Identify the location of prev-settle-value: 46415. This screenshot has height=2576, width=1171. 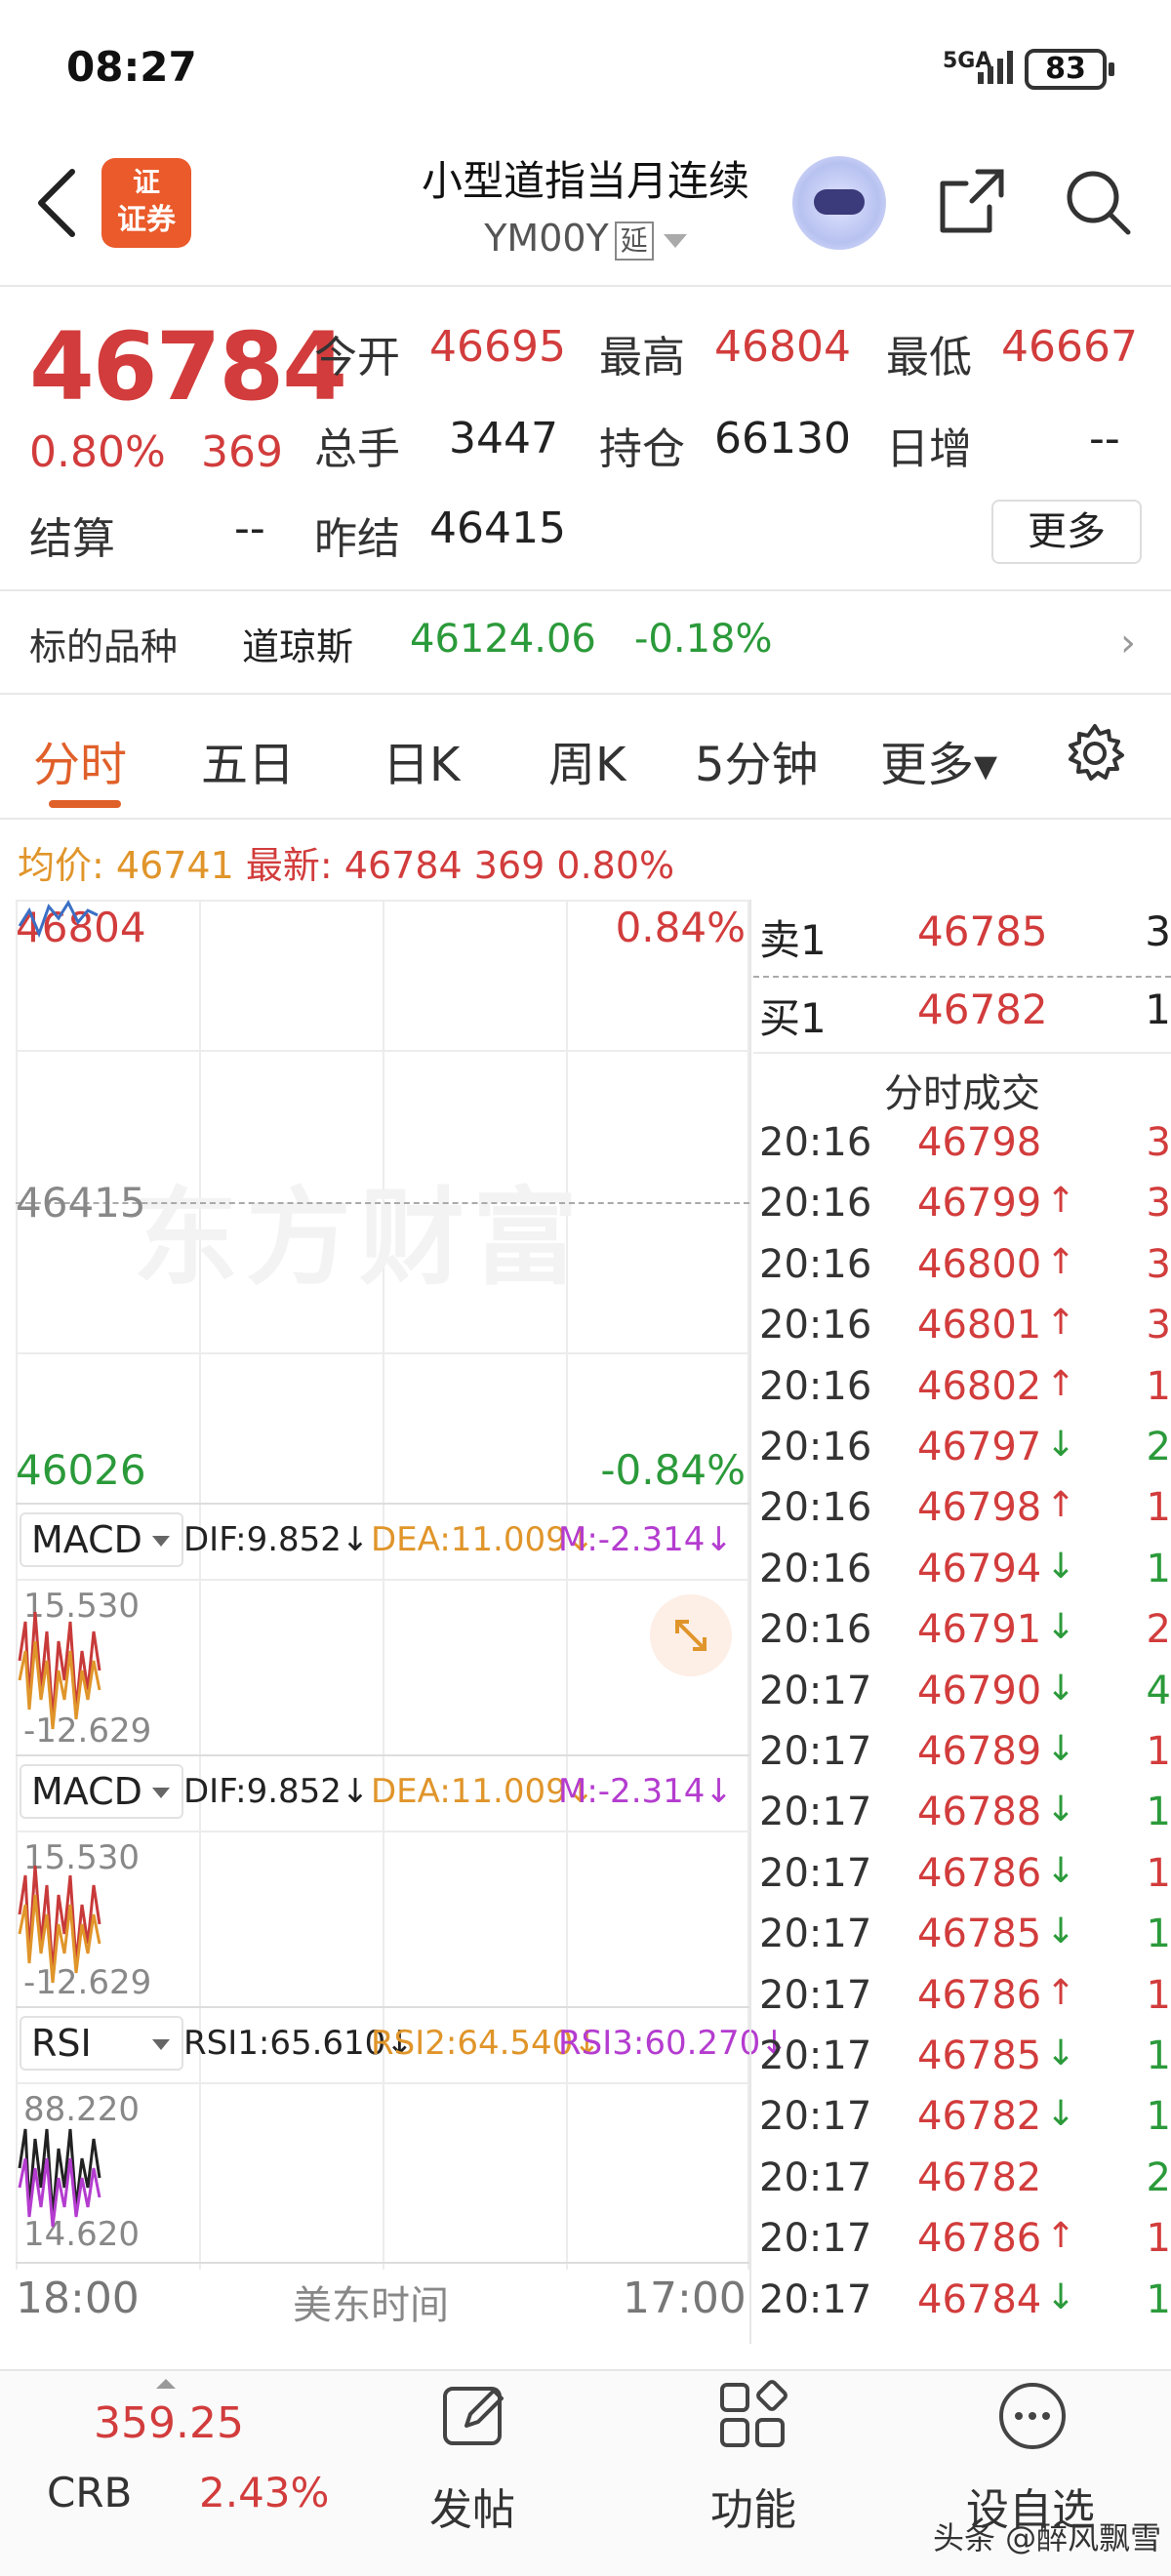
(497, 528).